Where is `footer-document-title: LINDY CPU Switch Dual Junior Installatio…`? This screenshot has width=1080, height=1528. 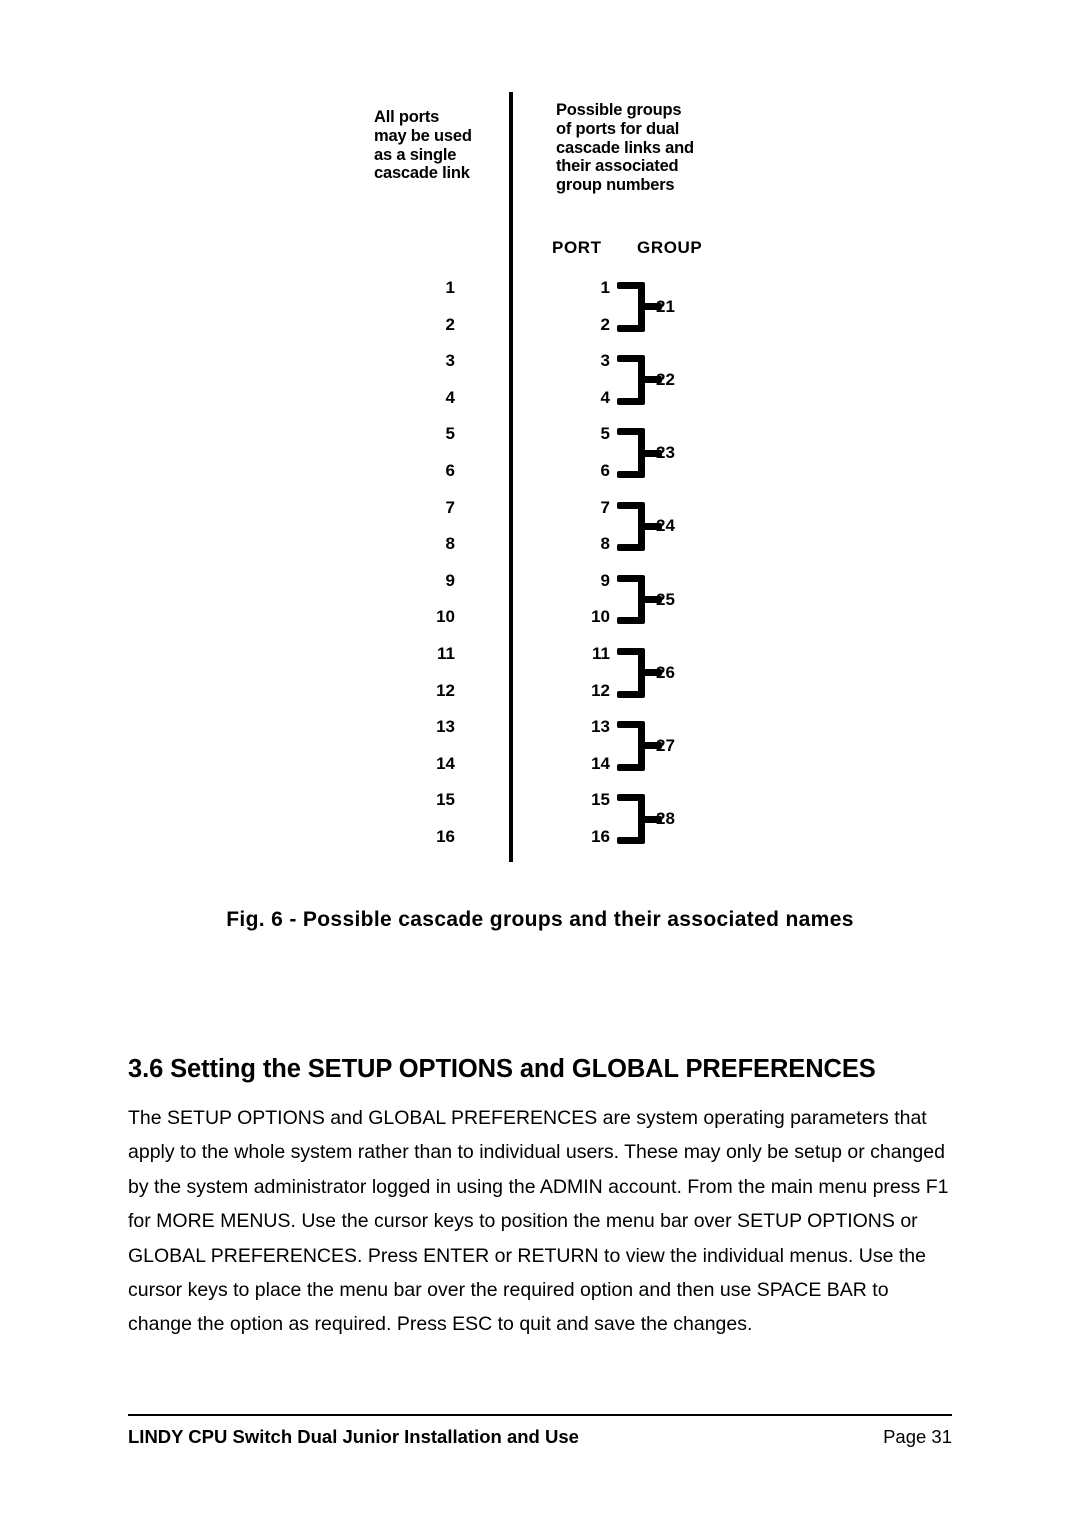
footer-document-title: LINDY CPU Switch Dual Junior Installatio… is located at coordinates (353, 1436).